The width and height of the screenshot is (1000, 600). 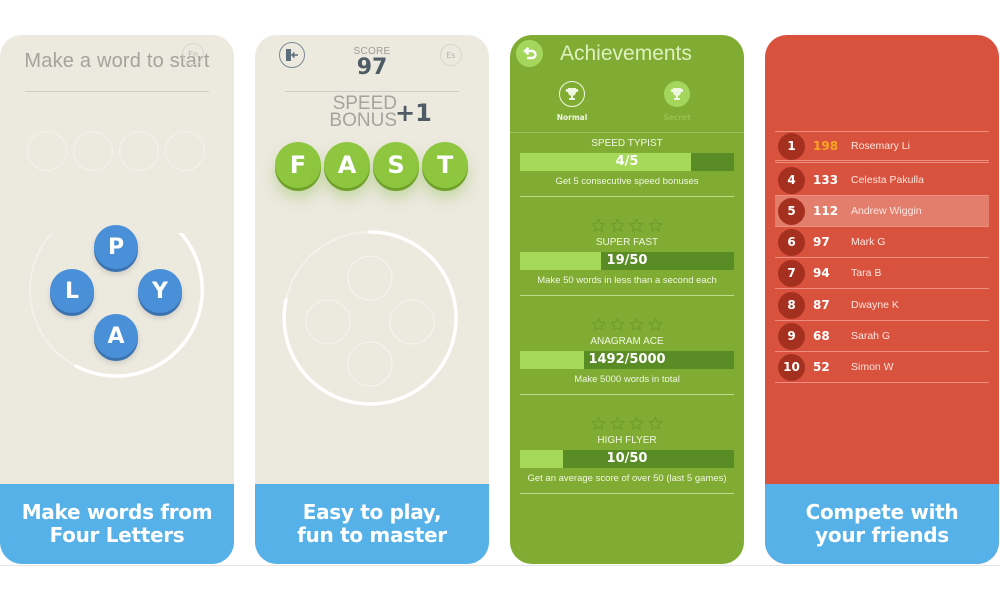 I want to click on letter-tile: L, so click(x=72, y=291).